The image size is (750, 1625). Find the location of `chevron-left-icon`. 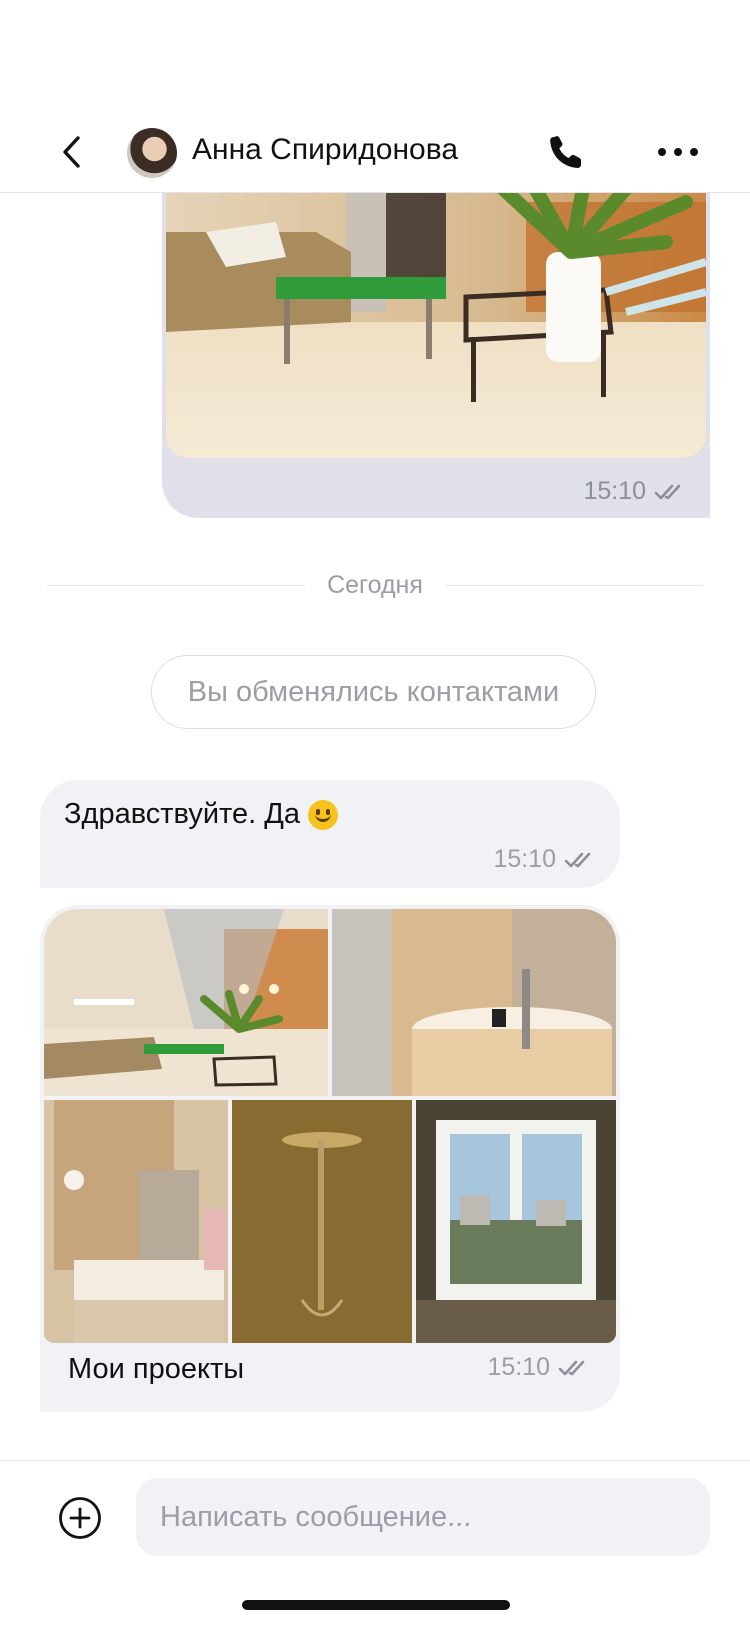

chevron-left-icon is located at coordinates (71, 152).